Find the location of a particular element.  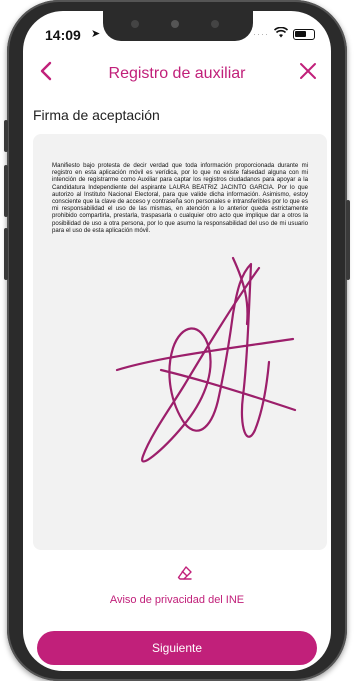

volume-down-button is located at coordinates (6, 191).